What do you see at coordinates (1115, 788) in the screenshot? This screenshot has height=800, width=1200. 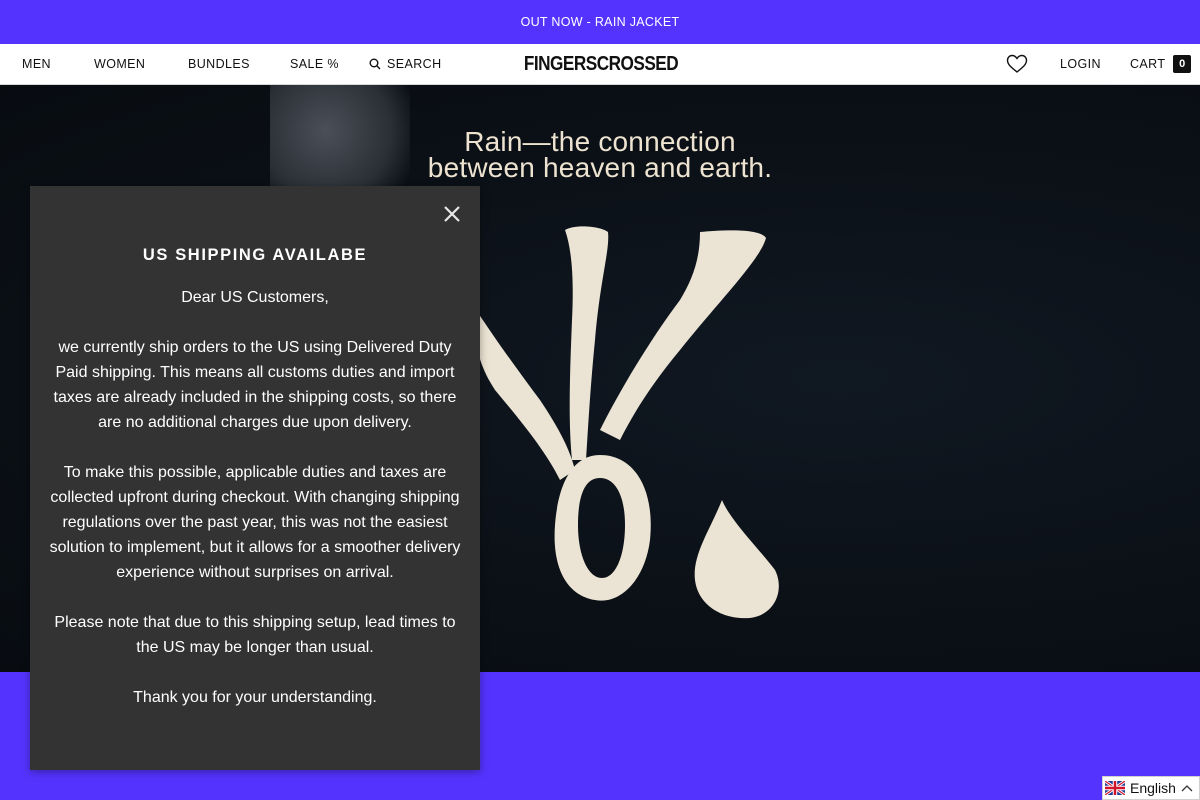 I see `uk-flag-icon` at bounding box center [1115, 788].